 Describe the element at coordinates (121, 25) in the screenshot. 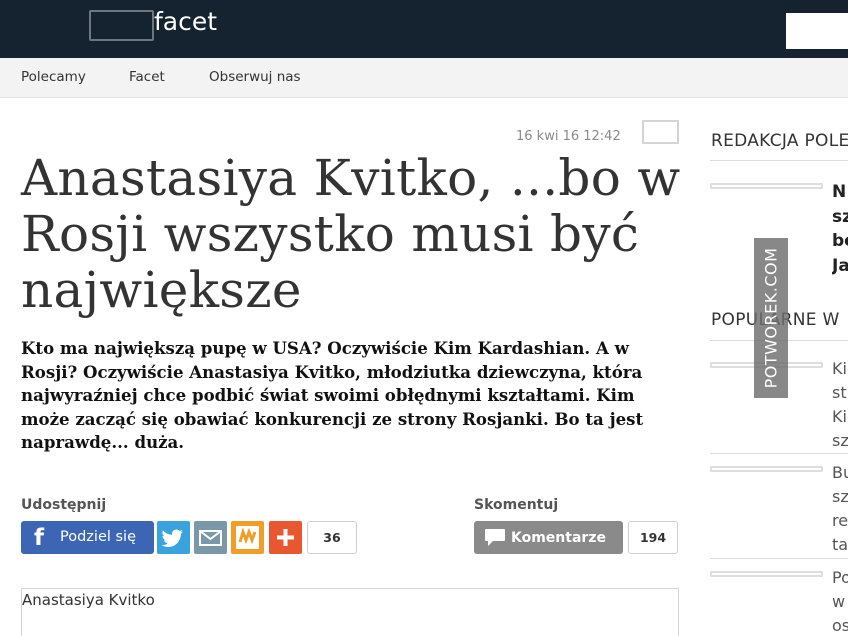

I see `logo-image-placeholder` at that location.